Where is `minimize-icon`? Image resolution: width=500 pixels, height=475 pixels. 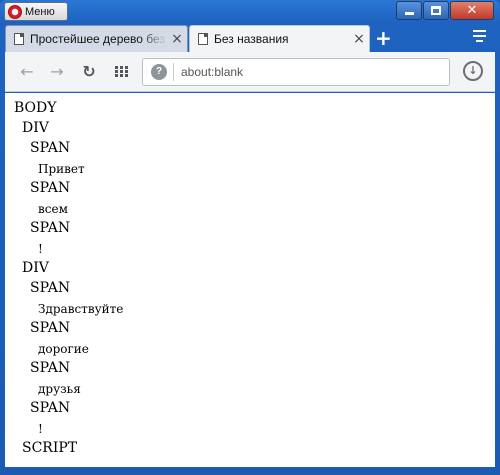
minimize-icon is located at coordinates (409, 13).